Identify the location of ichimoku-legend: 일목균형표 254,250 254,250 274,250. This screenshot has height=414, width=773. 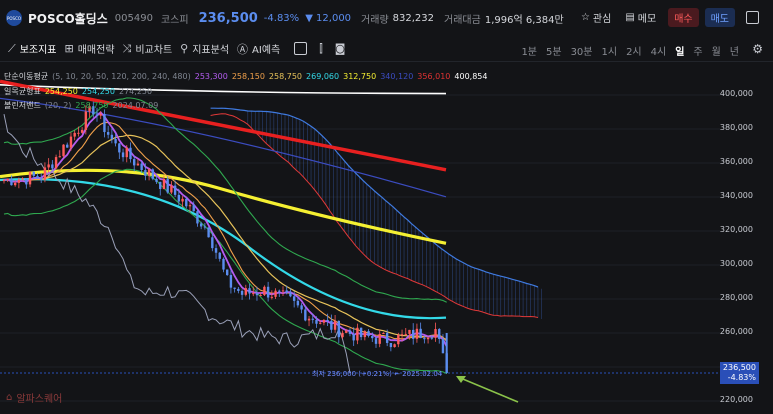
(80, 91).